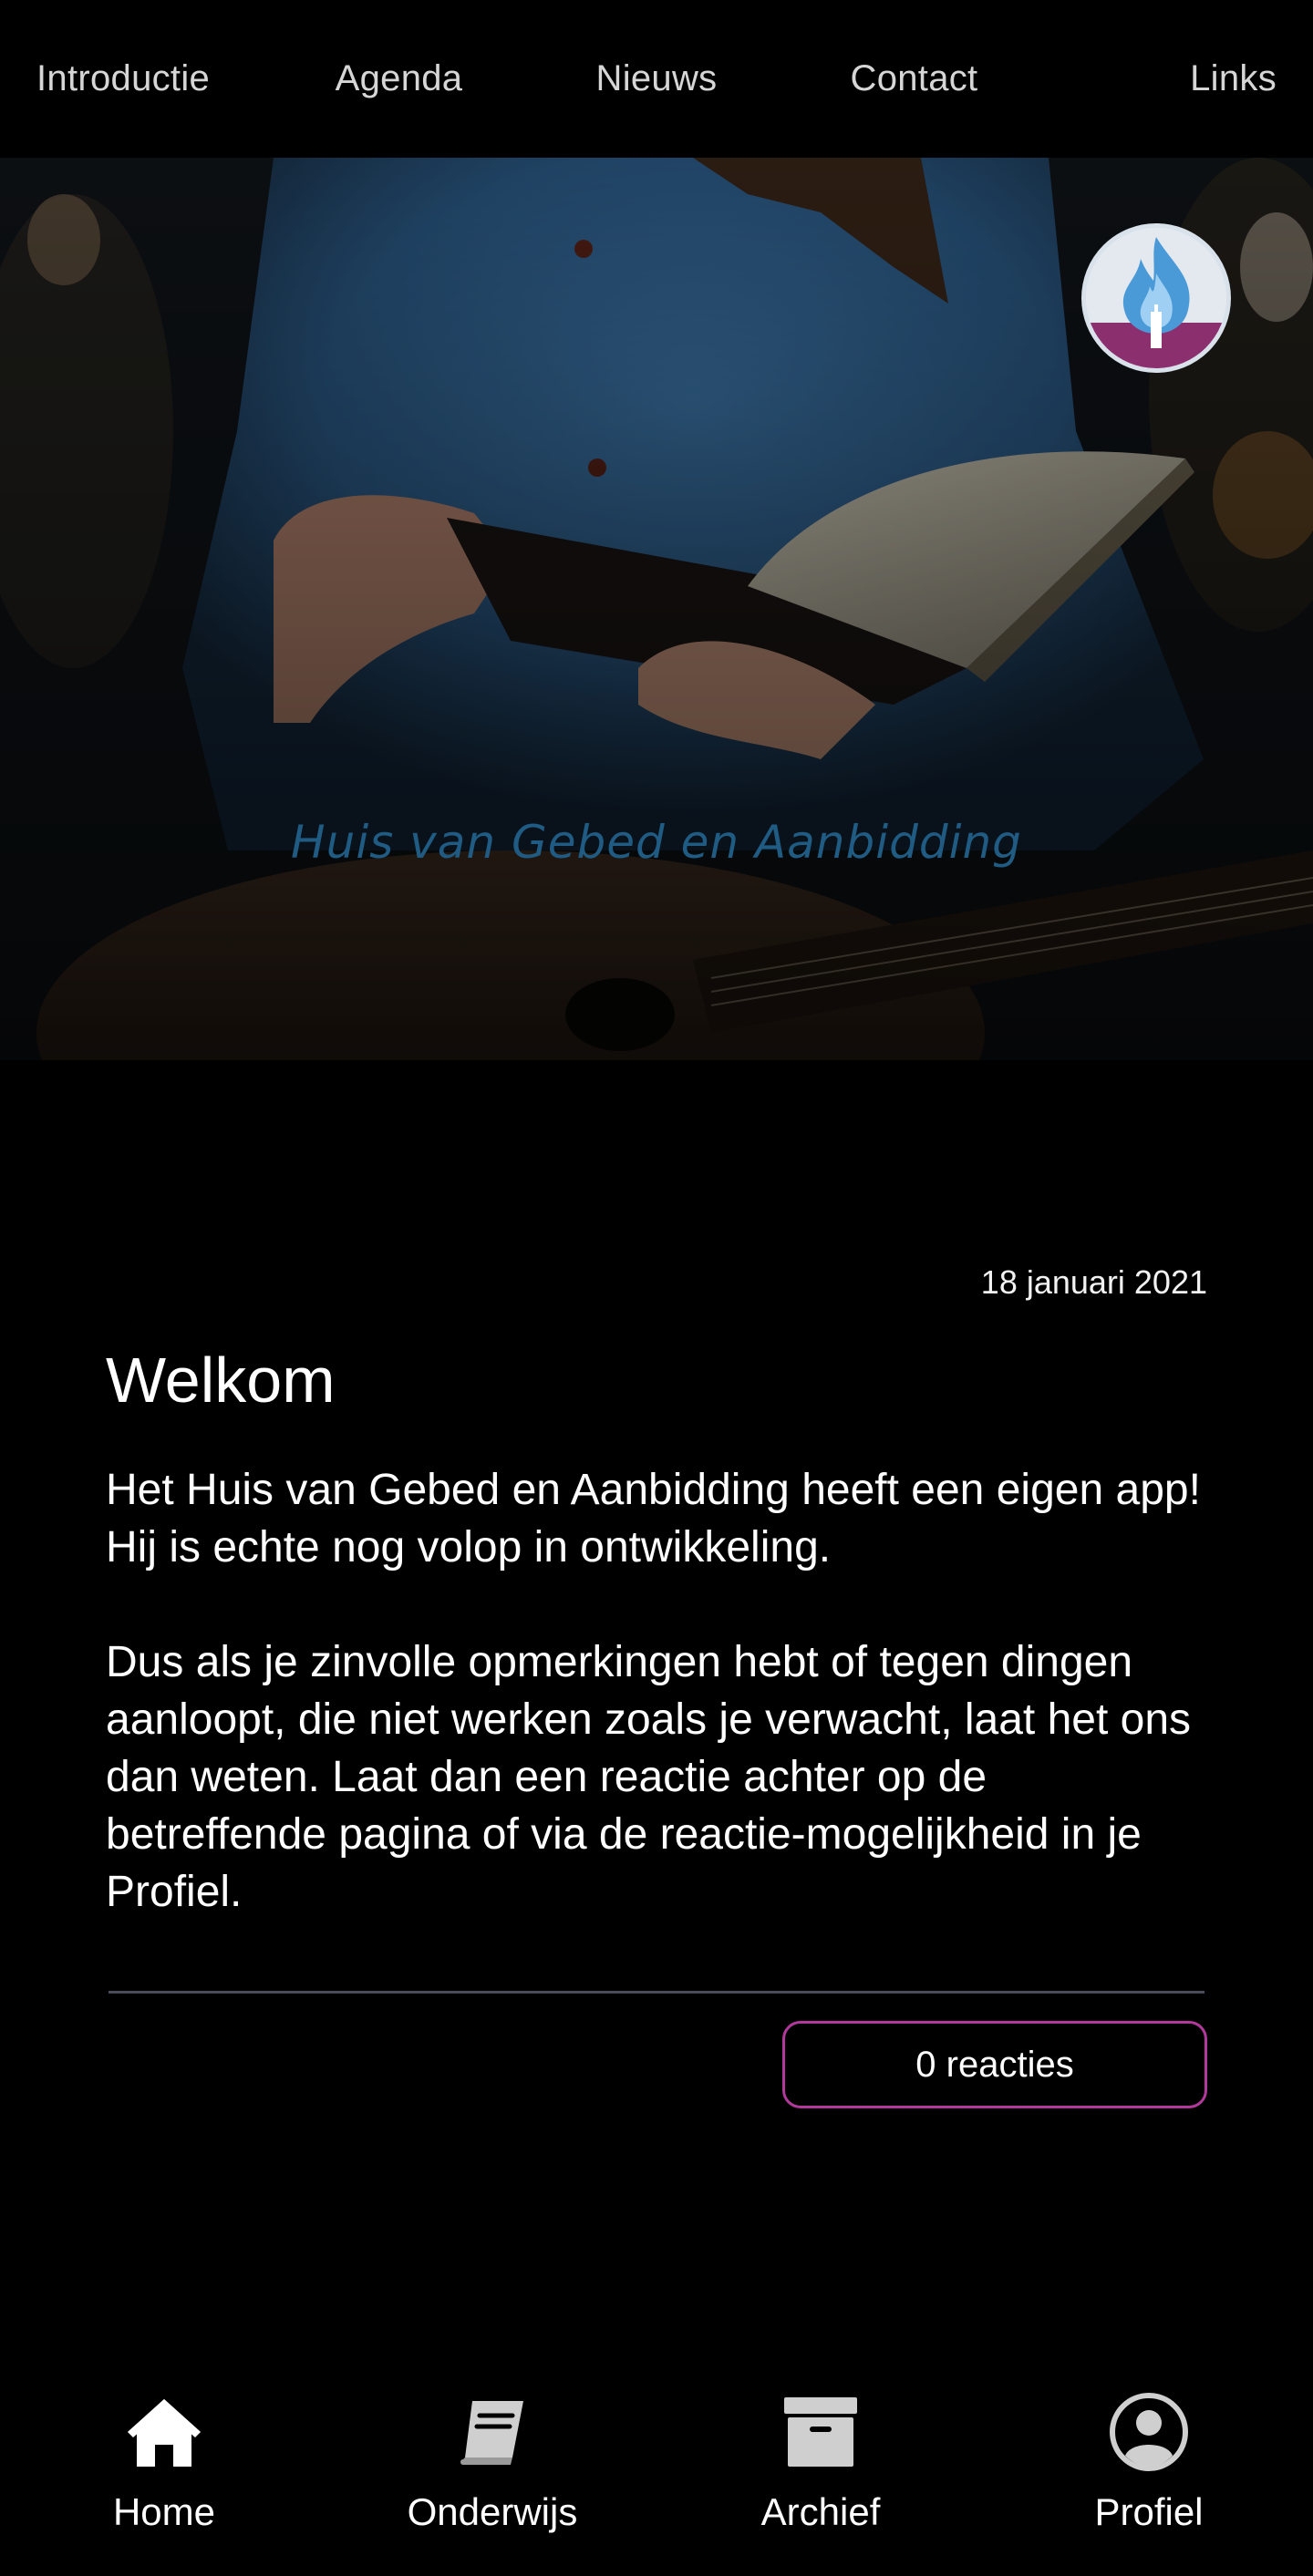 The height and width of the screenshot is (2576, 1313). Describe the element at coordinates (1149, 2511) in the screenshot. I see `tab-profiel-label: Profiel` at that location.